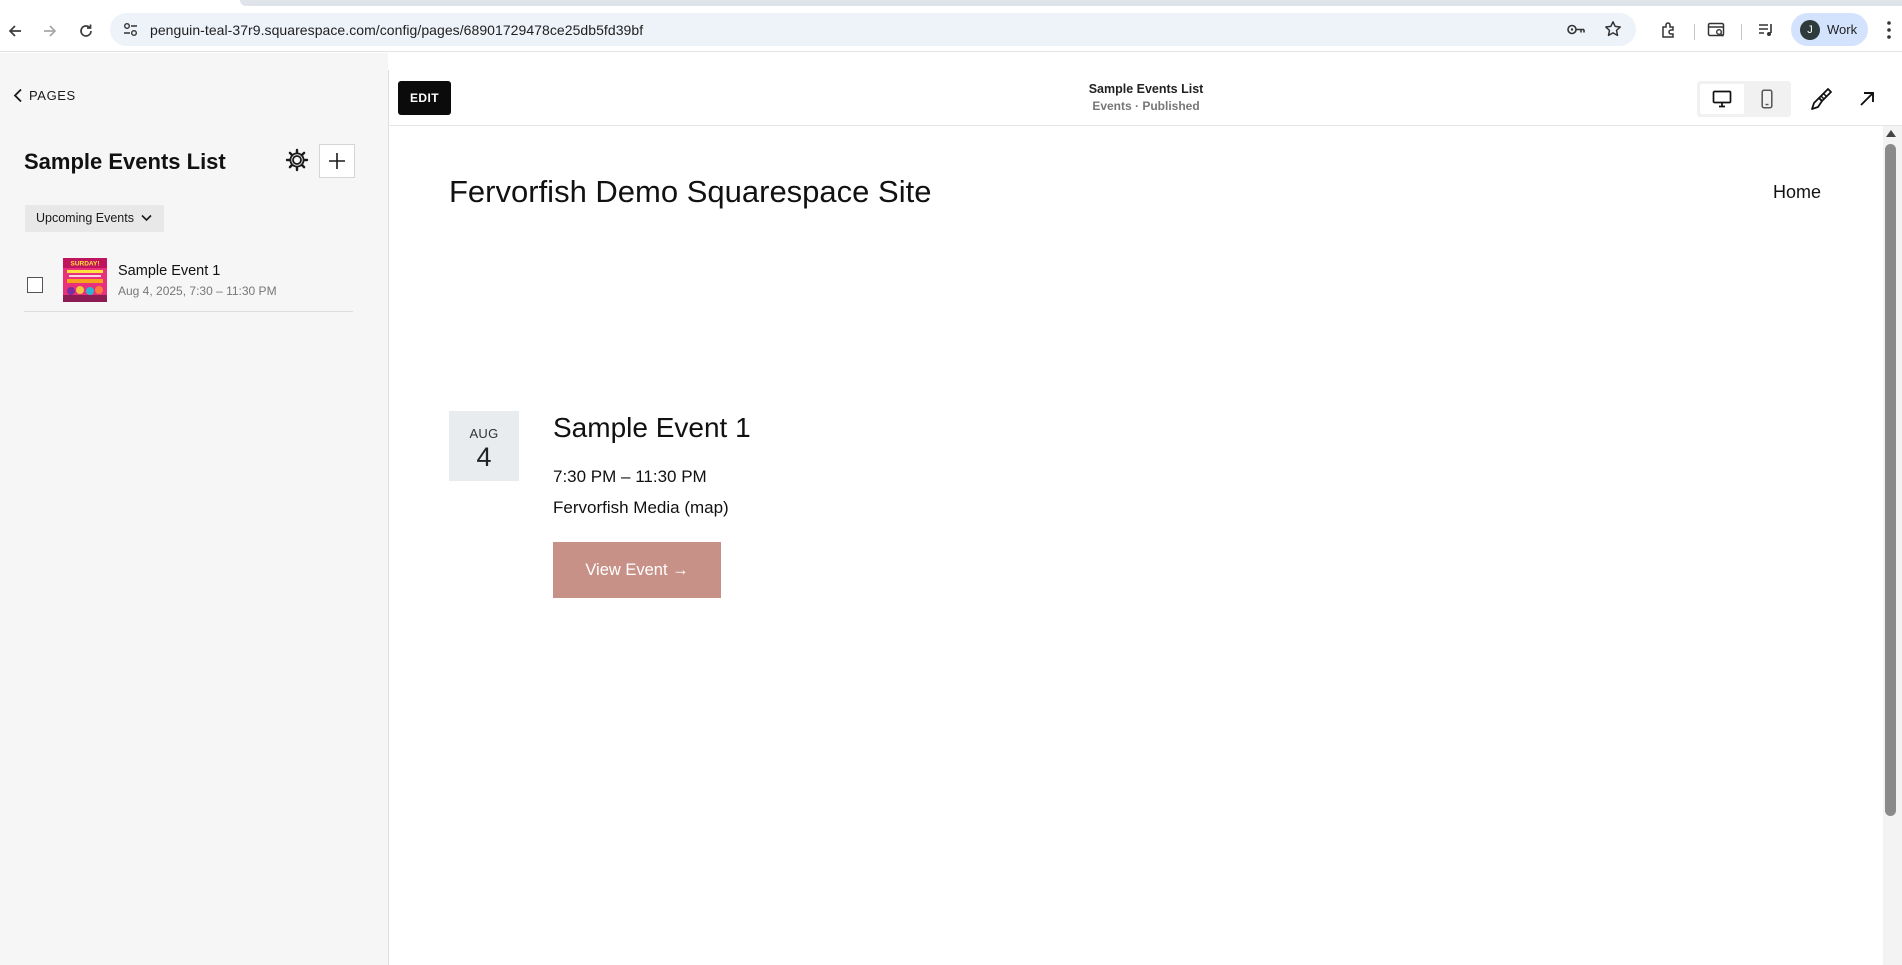 The height and width of the screenshot is (965, 1902). What do you see at coordinates (484, 457) in the screenshot?
I see `event-day: 4` at bounding box center [484, 457].